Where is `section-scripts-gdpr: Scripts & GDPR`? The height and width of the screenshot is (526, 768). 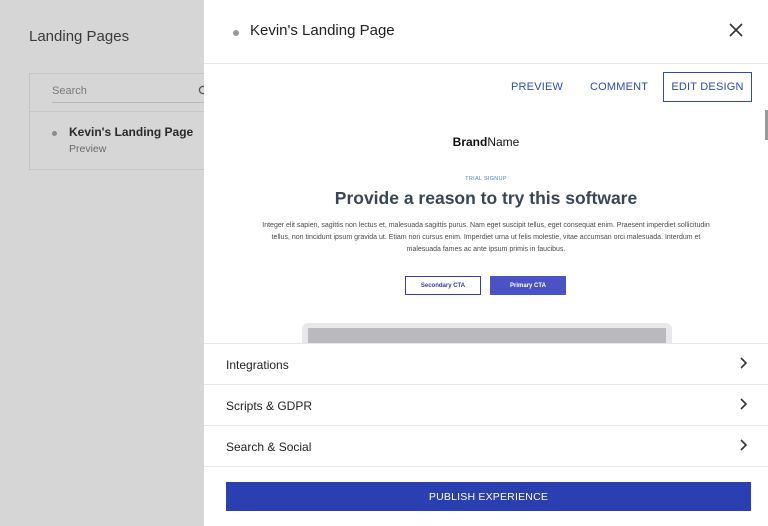
section-scripts-gdpr: Scripts & GDPR is located at coordinates (486, 404).